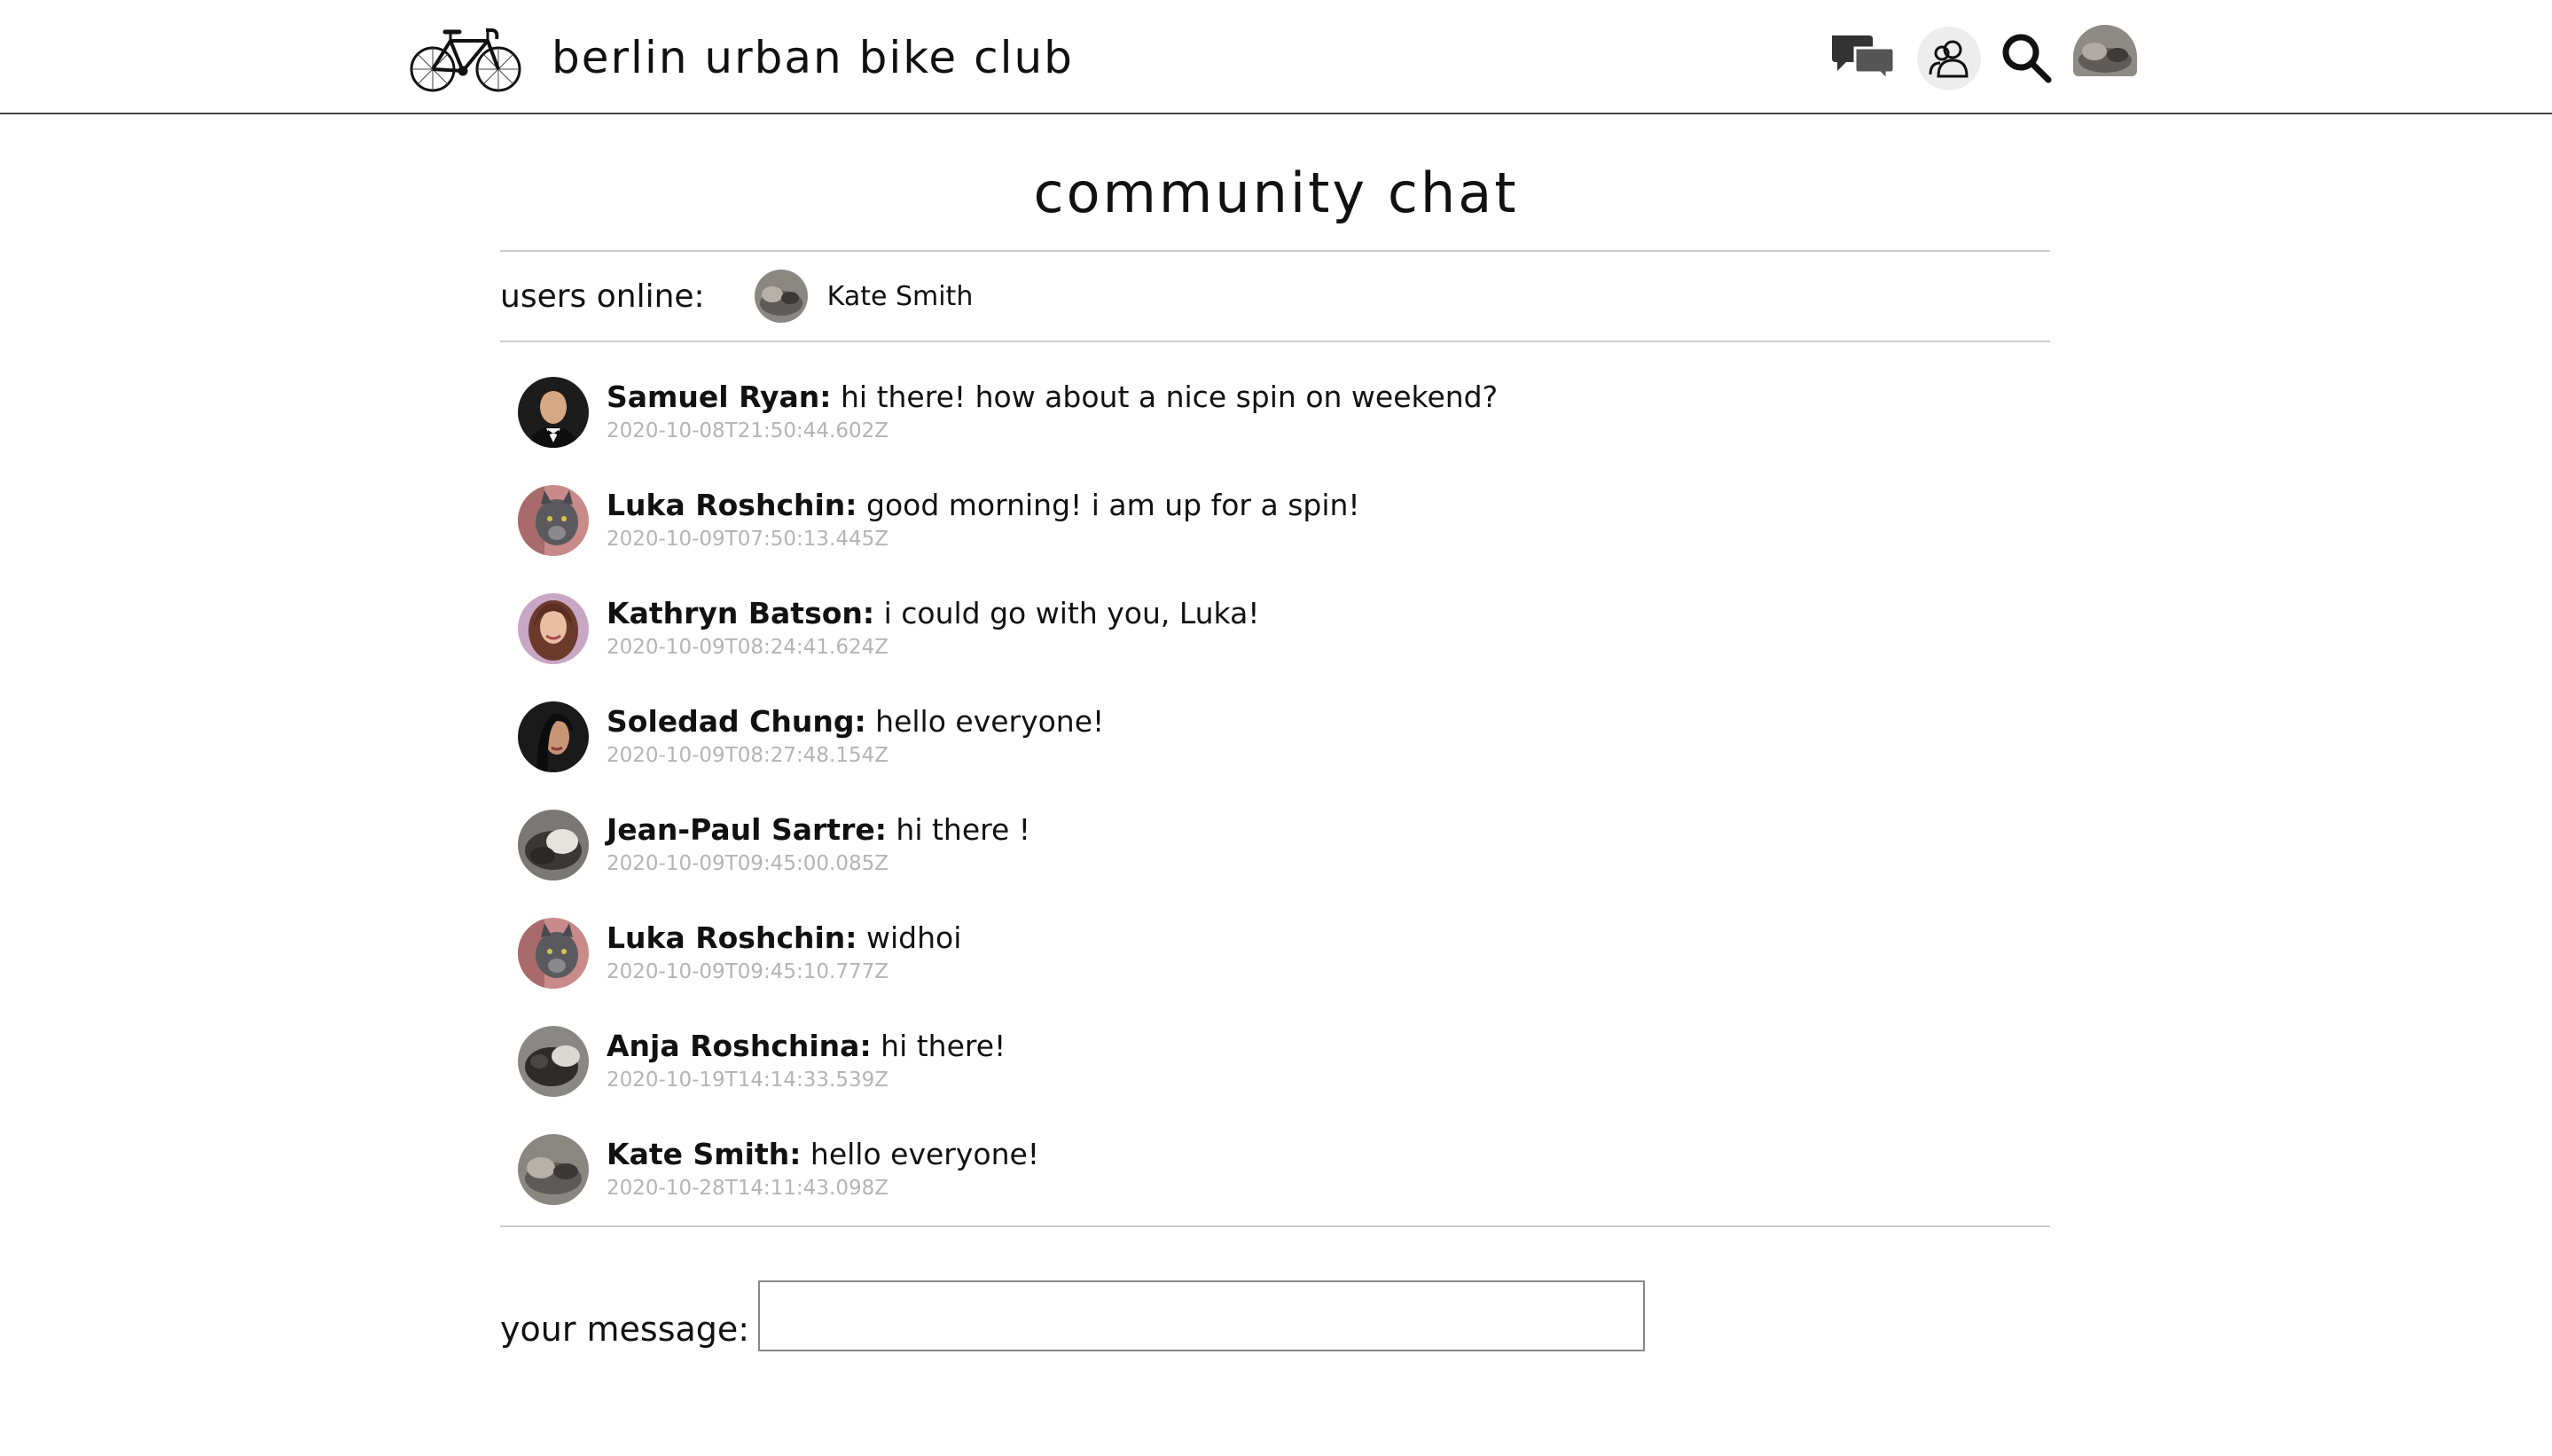 This screenshot has height=1456, width=2552. I want to click on message-text: widhoi, so click(914, 937).